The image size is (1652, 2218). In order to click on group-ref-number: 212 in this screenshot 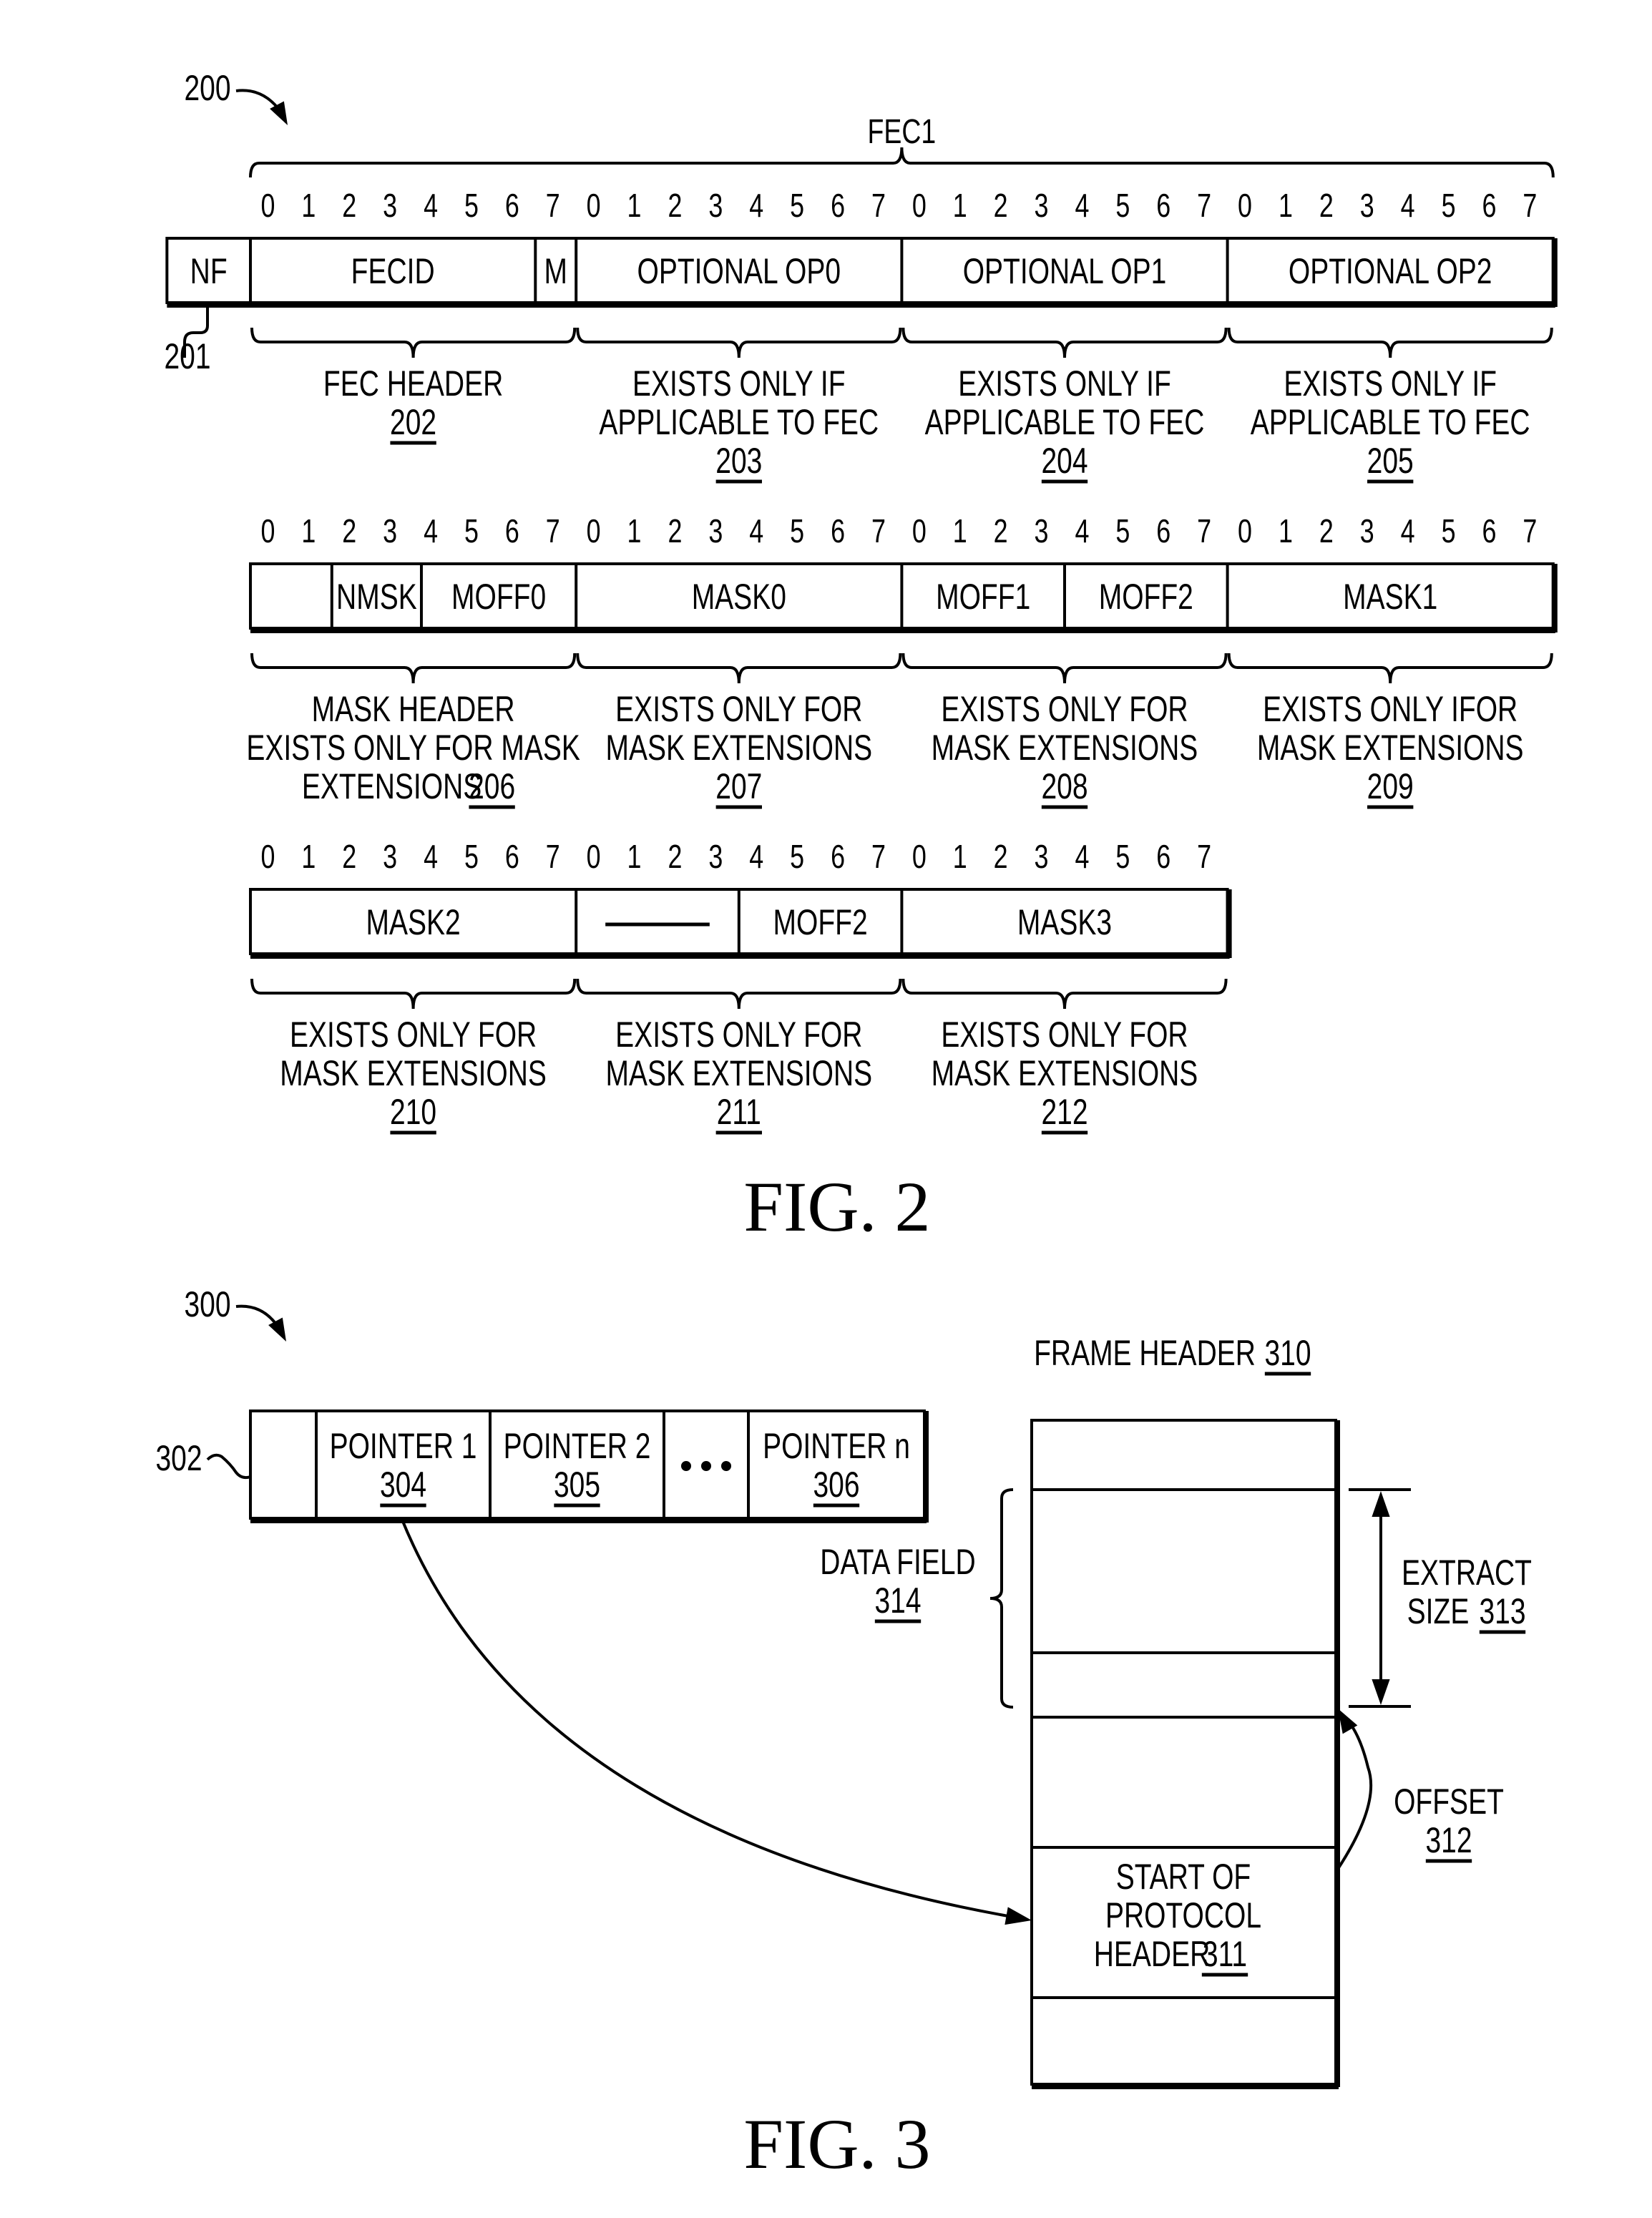, I will do `click(1064, 1111)`.